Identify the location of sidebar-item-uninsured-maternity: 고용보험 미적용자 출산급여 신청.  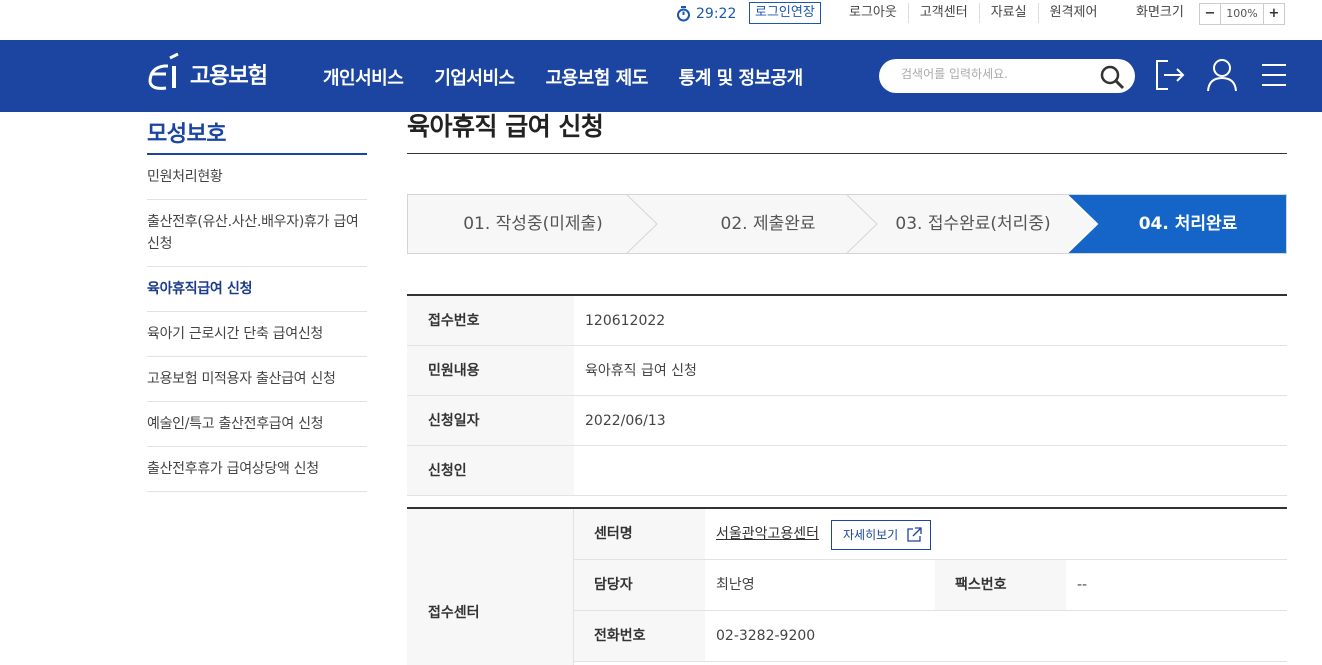
(257, 379).